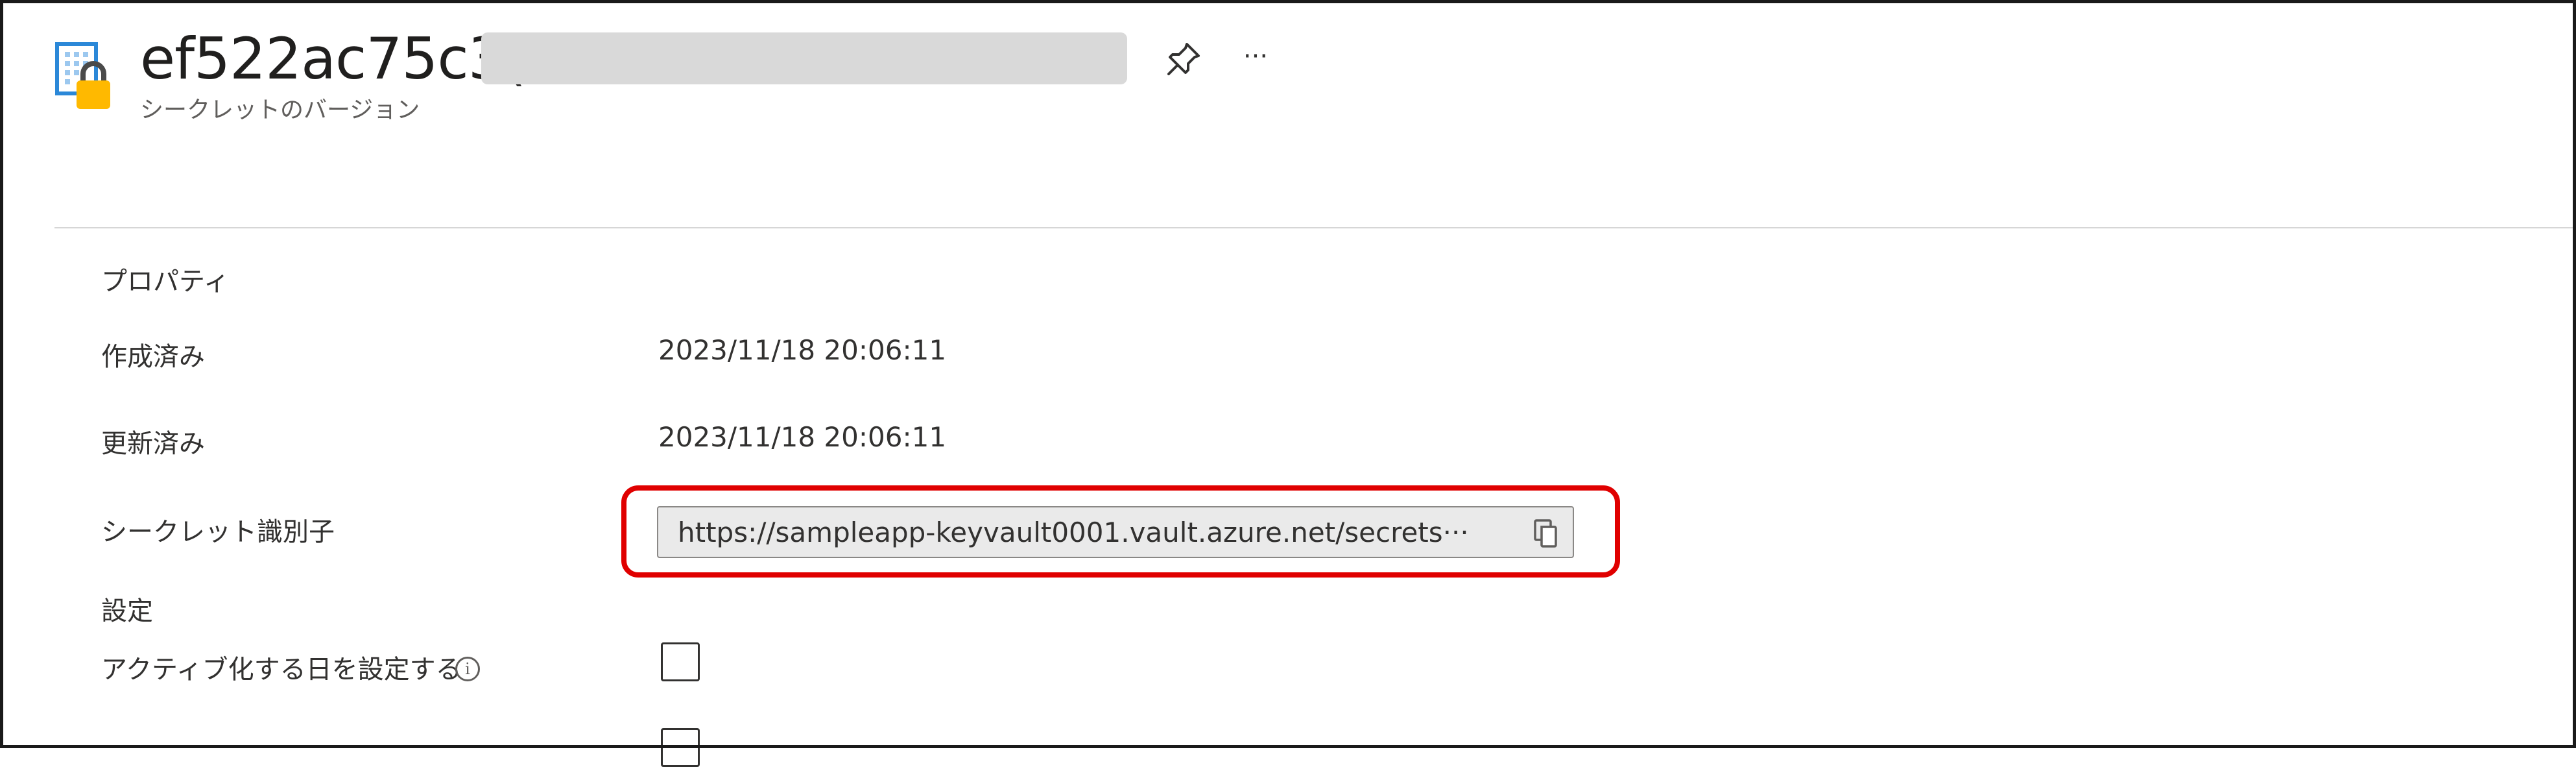 The width and height of the screenshot is (2576, 767). Describe the element at coordinates (1315, 227) in the screenshot. I see `header-divider` at that location.